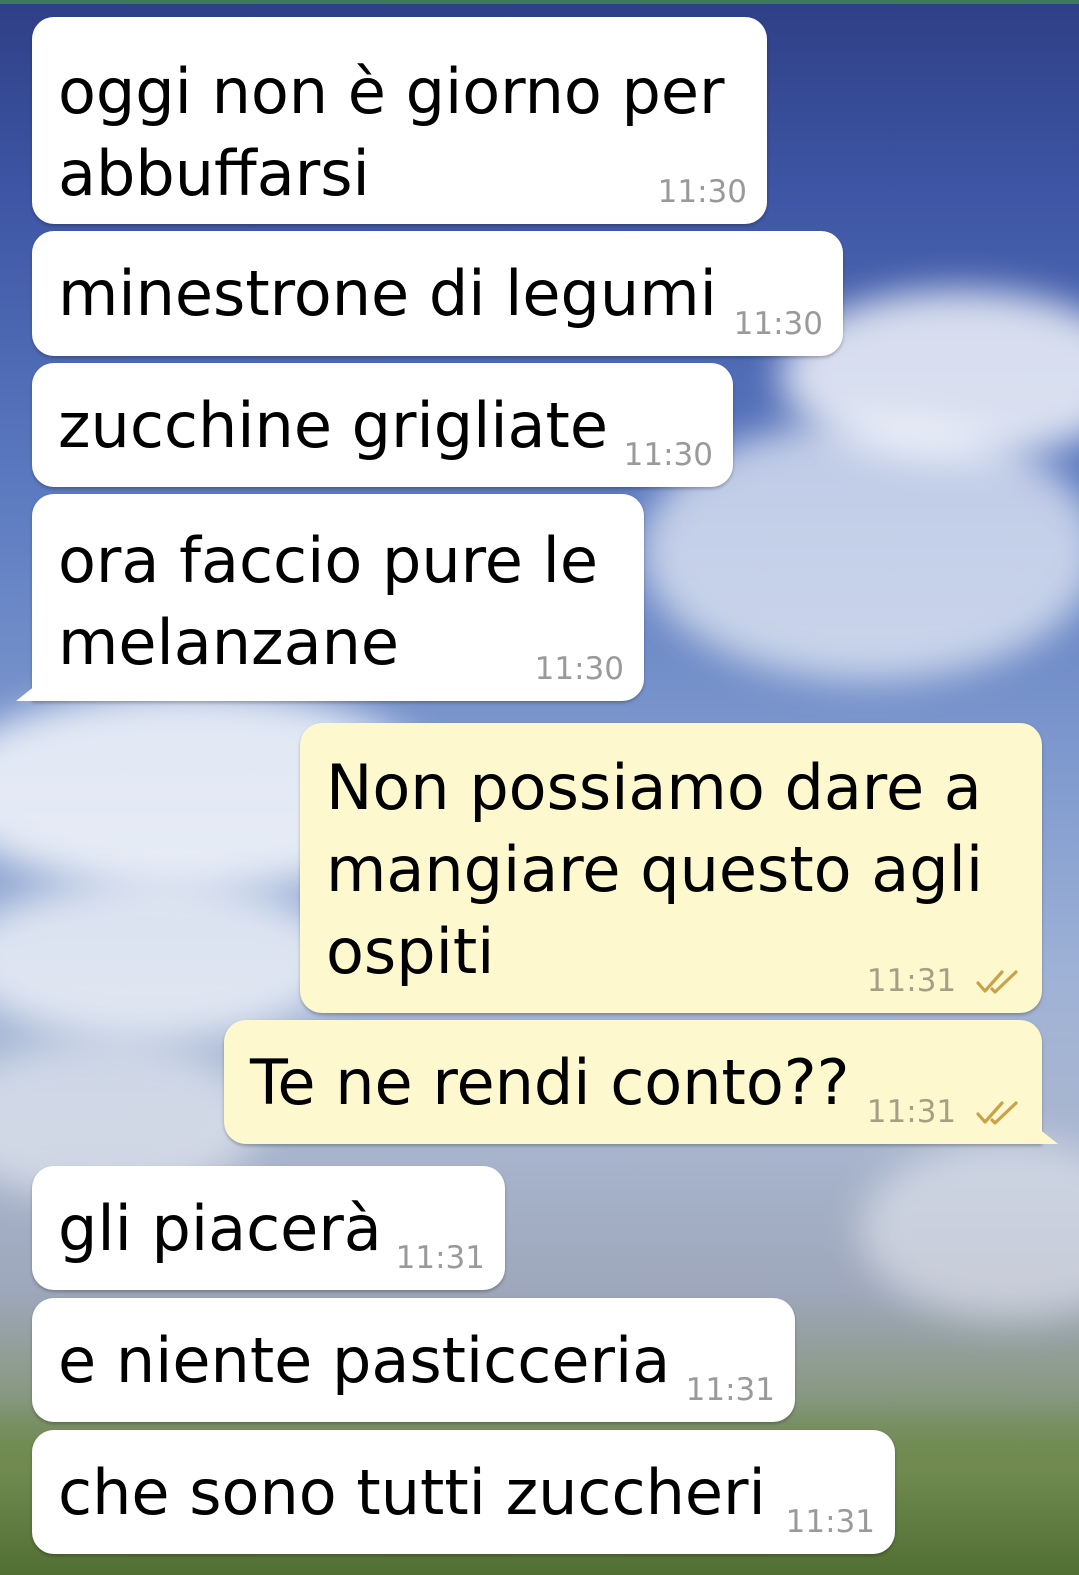 The image size is (1079, 1575). I want to click on message-text: zucchine grigliate, so click(333, 425).